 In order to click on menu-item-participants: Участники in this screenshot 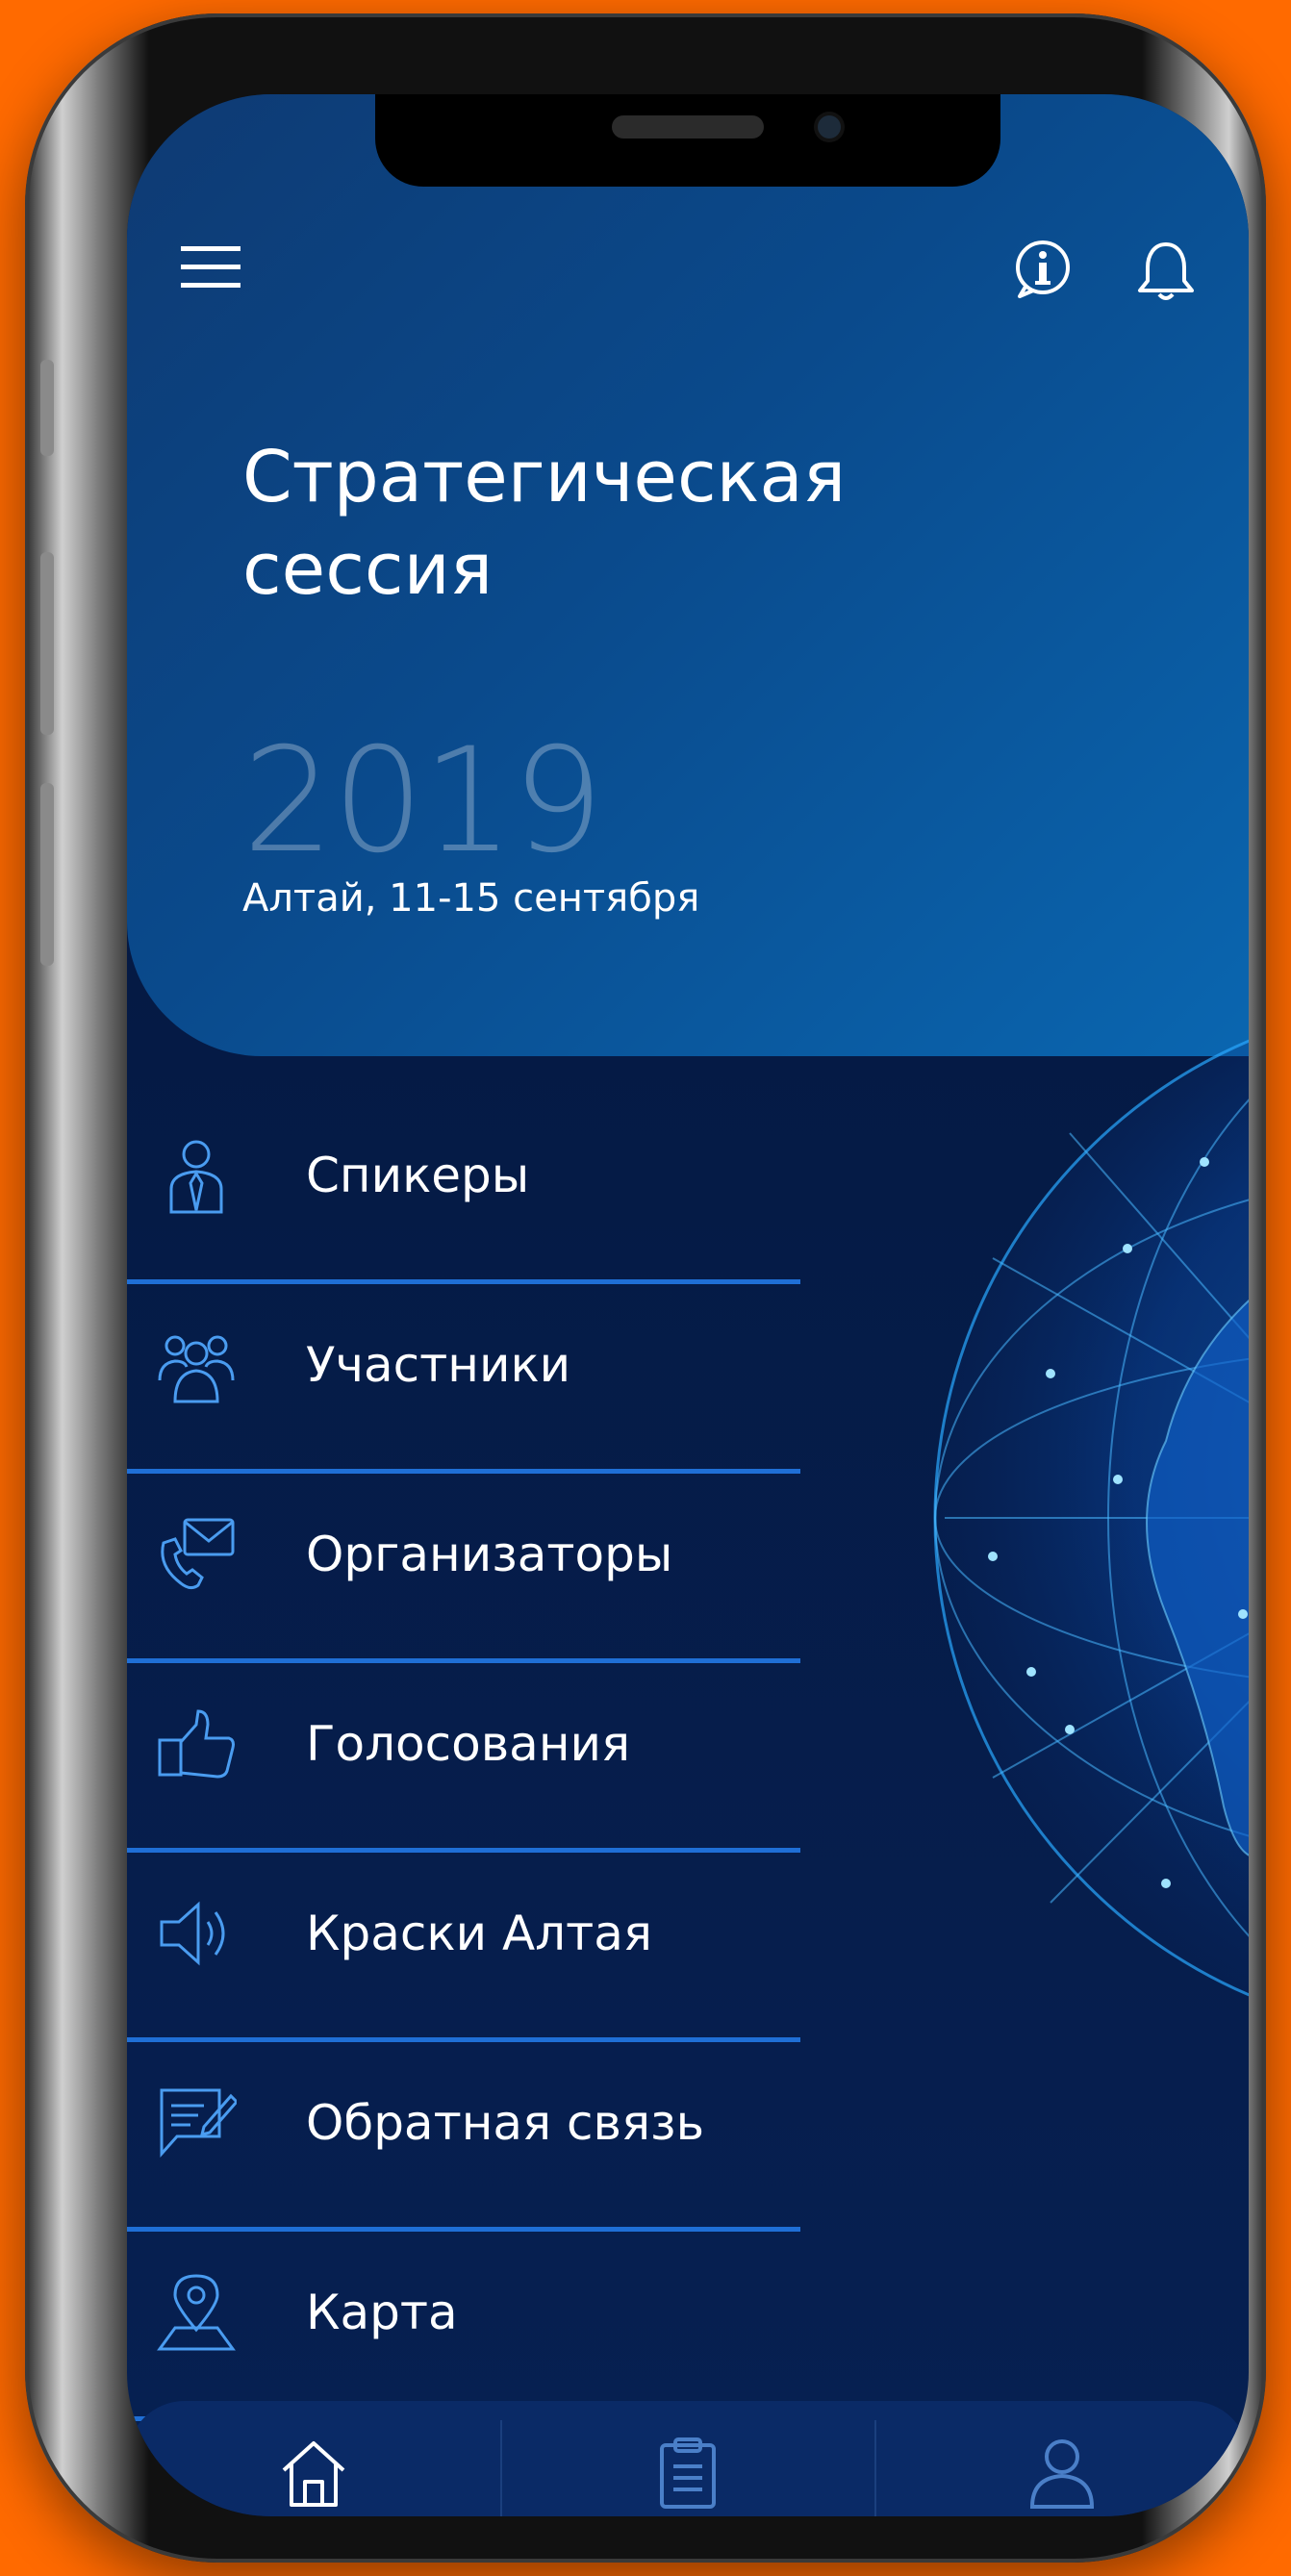, I will do `click(512, 1379)`.